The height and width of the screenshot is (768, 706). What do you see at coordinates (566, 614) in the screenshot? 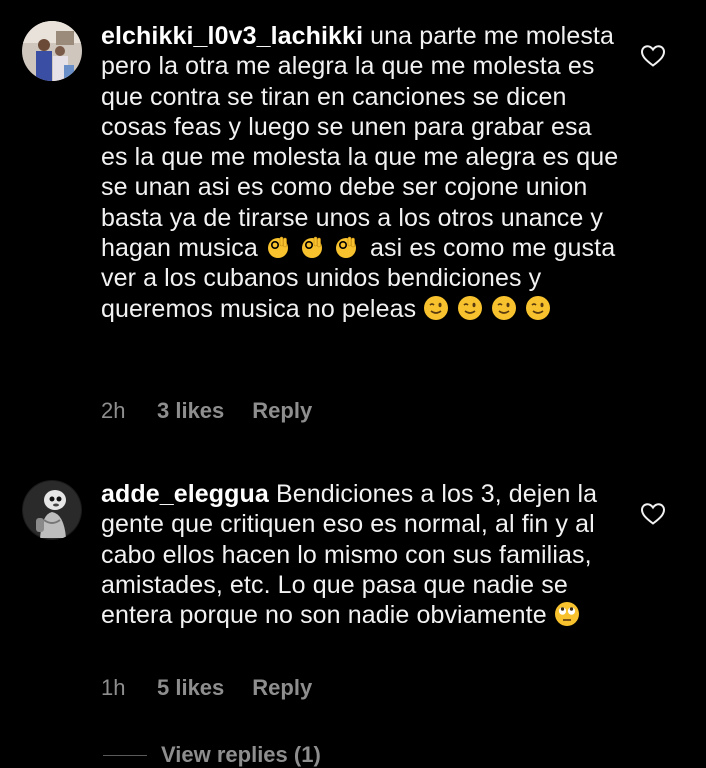
I see `face-with-rolling-eyes-icon` at bounding box center [566, 614].